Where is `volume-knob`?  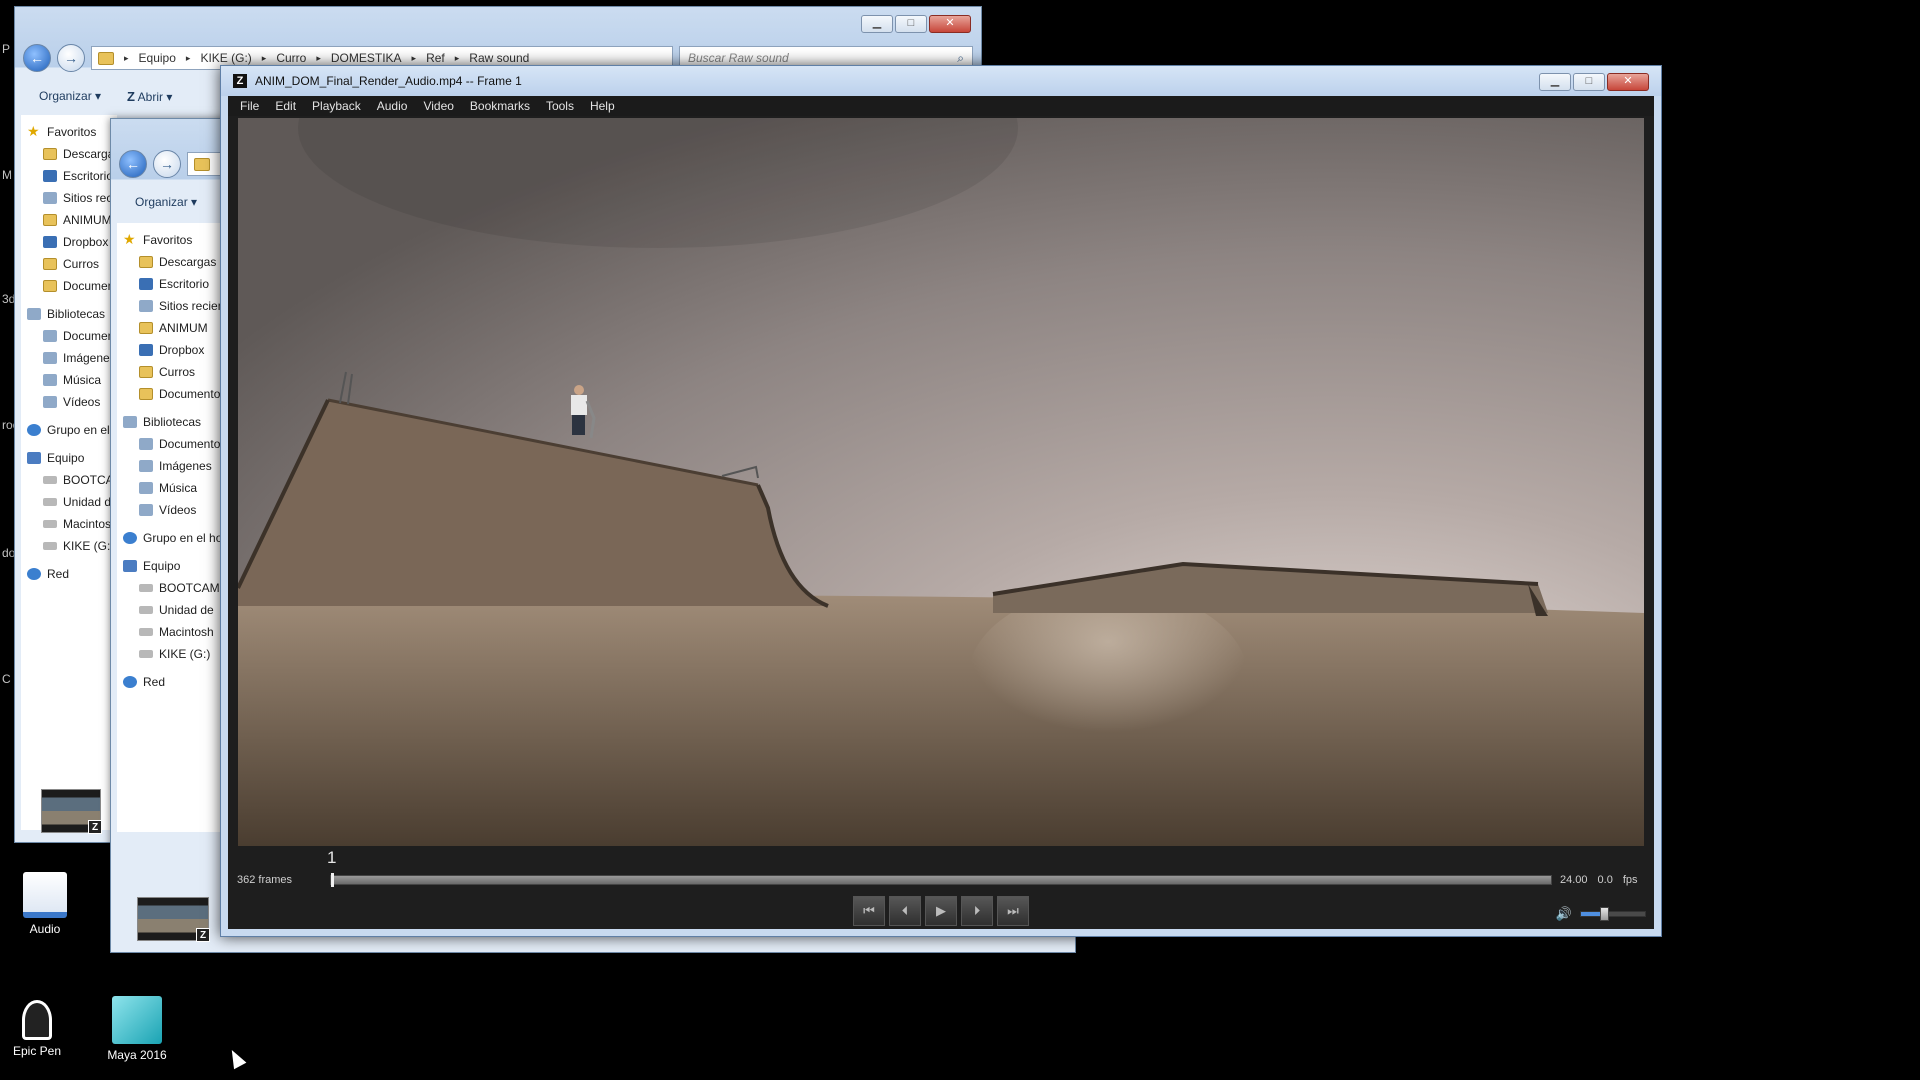 volume-knob is located at coordinates (1605, 914).